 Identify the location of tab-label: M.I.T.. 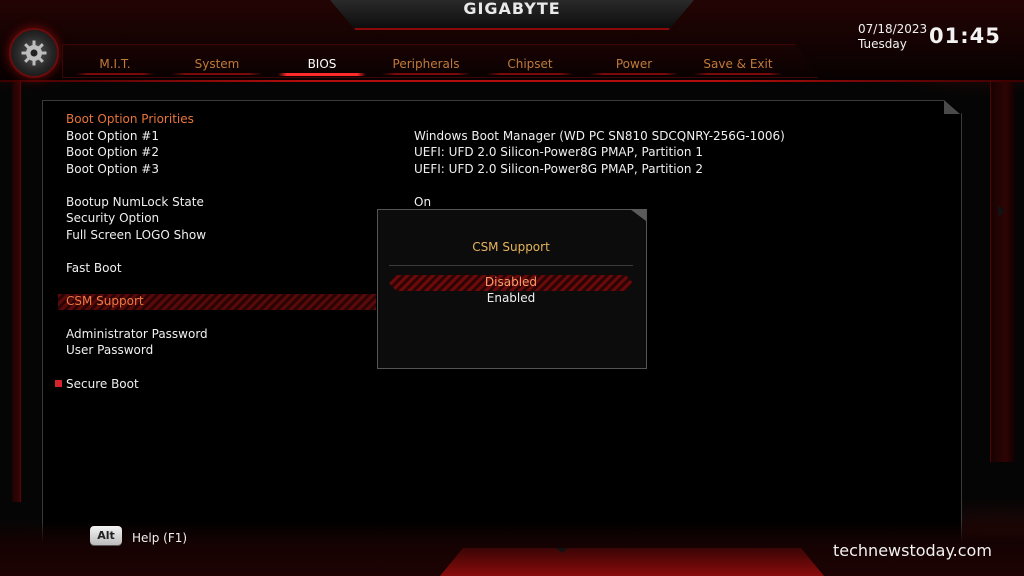
(115, 64).